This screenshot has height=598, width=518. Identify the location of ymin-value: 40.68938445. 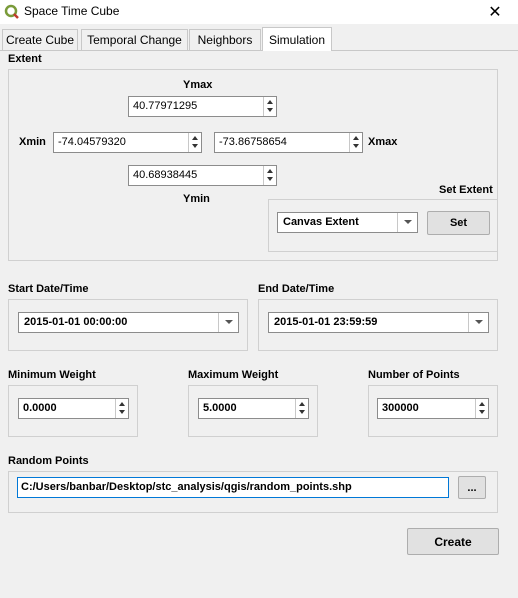
(165, 175).